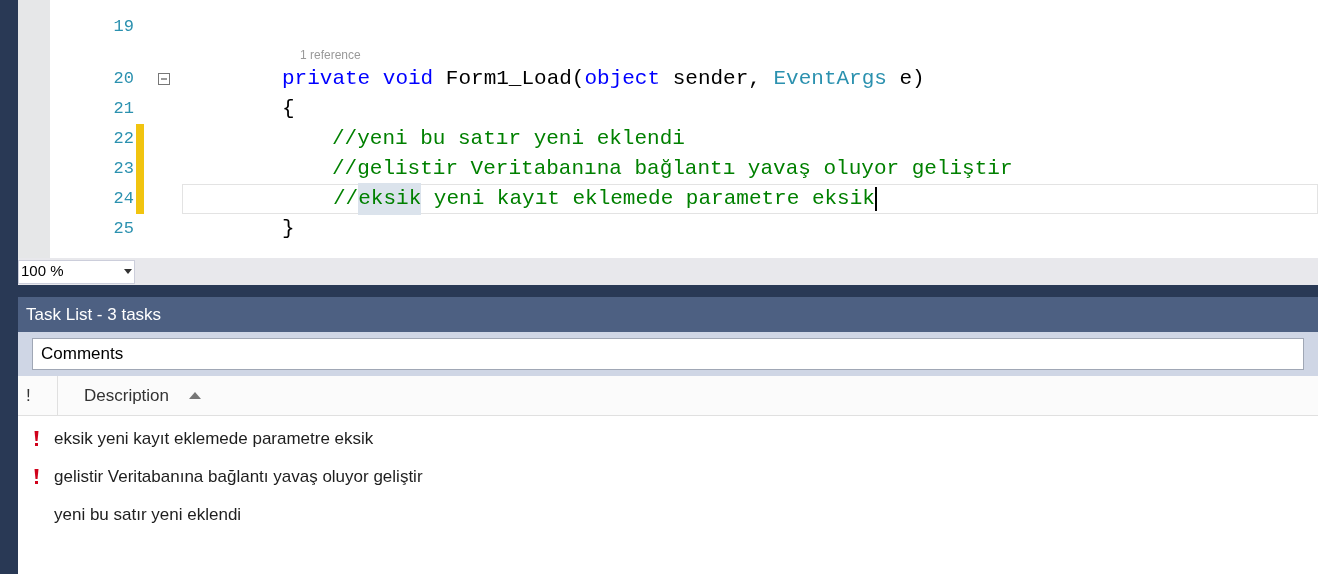 The image size is (1318, 574). What do you see at coordinates (123, 79) in the screenshot?
I see `line-number: 20` at bounding box center [123, 79].